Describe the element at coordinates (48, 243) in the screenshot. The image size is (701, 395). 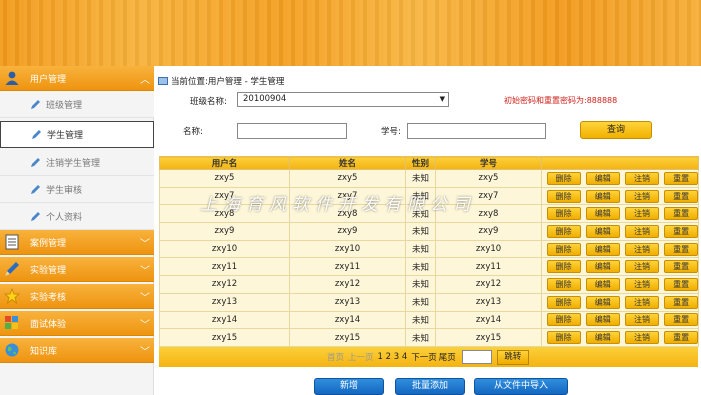
I see `sidebar-group-label: 案例管理` at that location.